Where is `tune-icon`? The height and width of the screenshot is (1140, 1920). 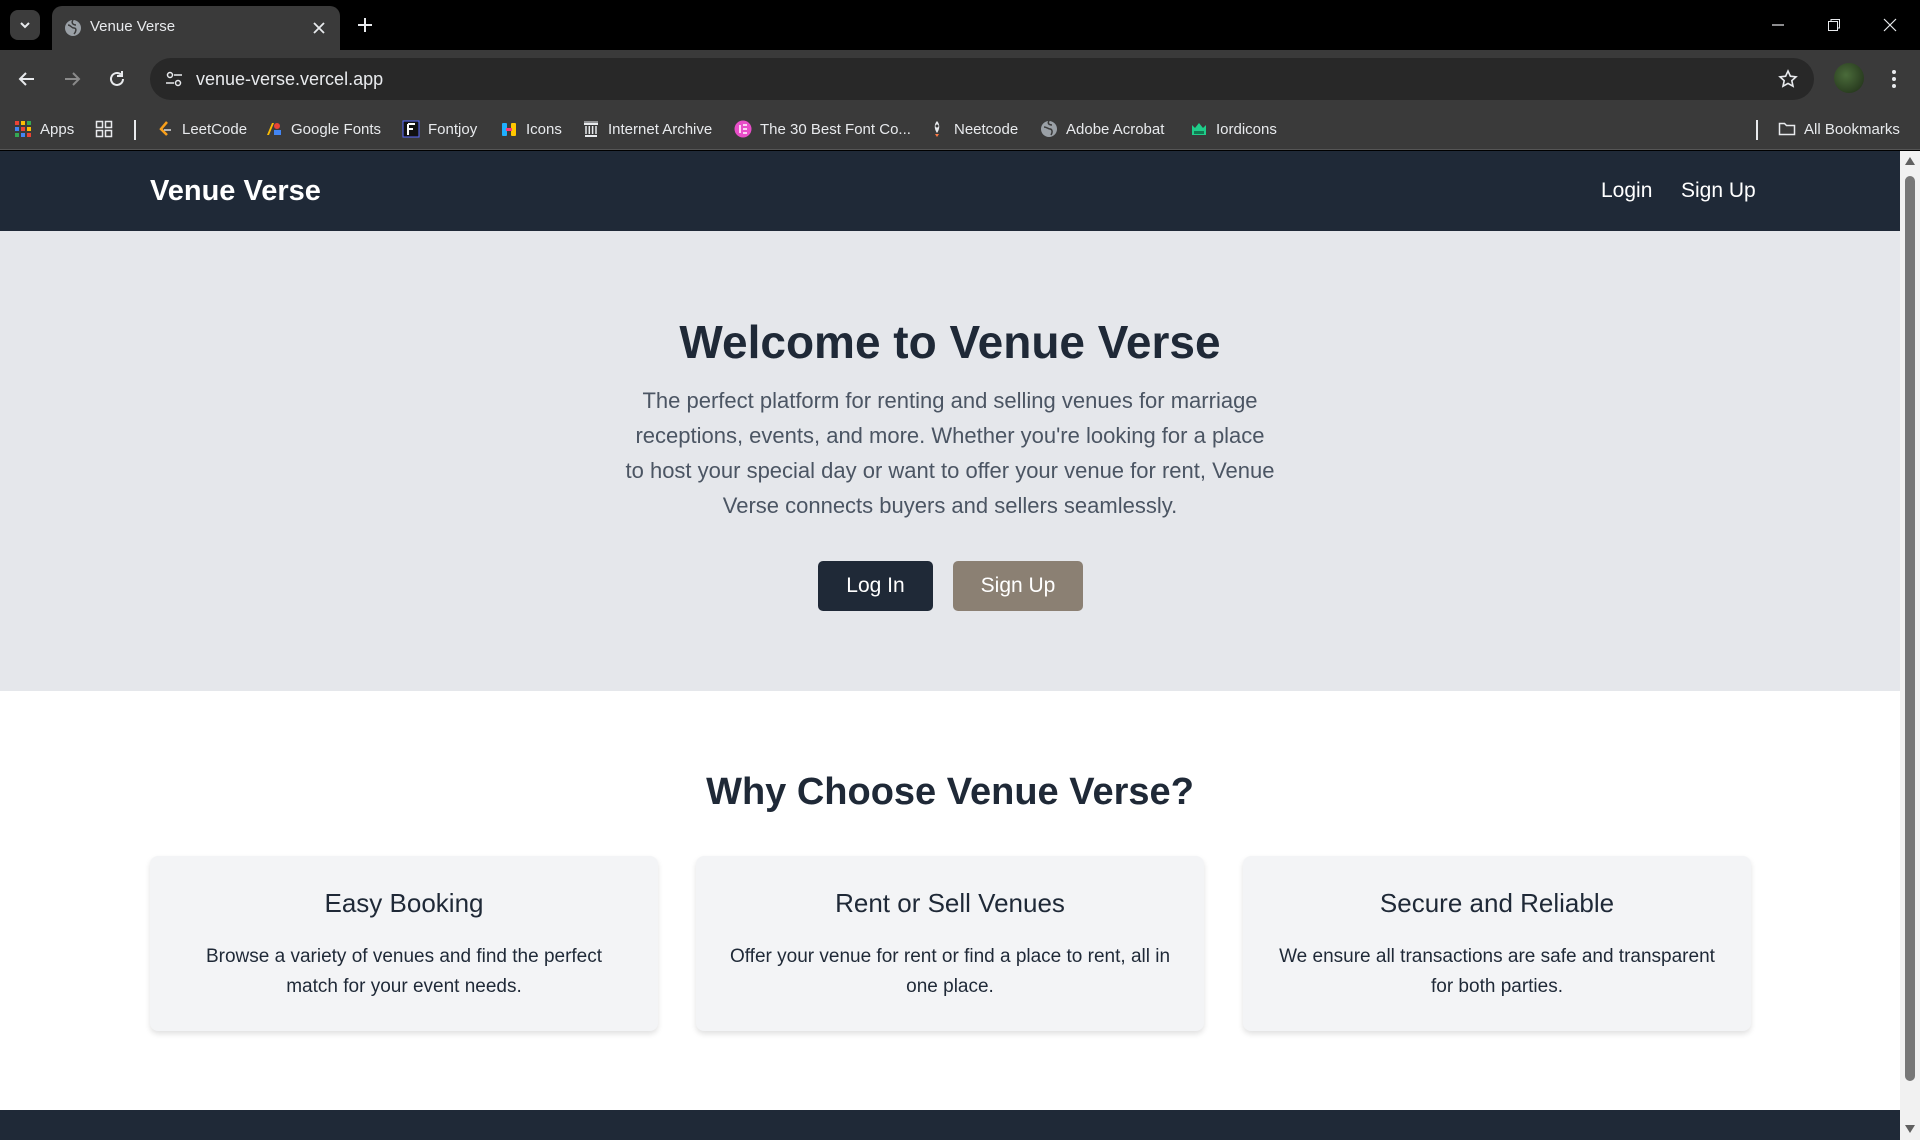 tune-icon is located at coordinates (174, 79).